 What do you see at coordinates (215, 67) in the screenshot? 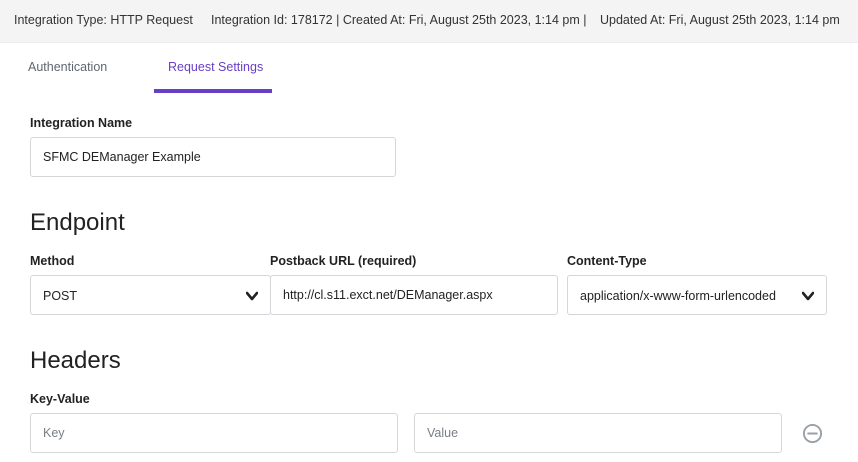
I see `tab-request-settings: Request Settings` at bounding box center [215, 67].